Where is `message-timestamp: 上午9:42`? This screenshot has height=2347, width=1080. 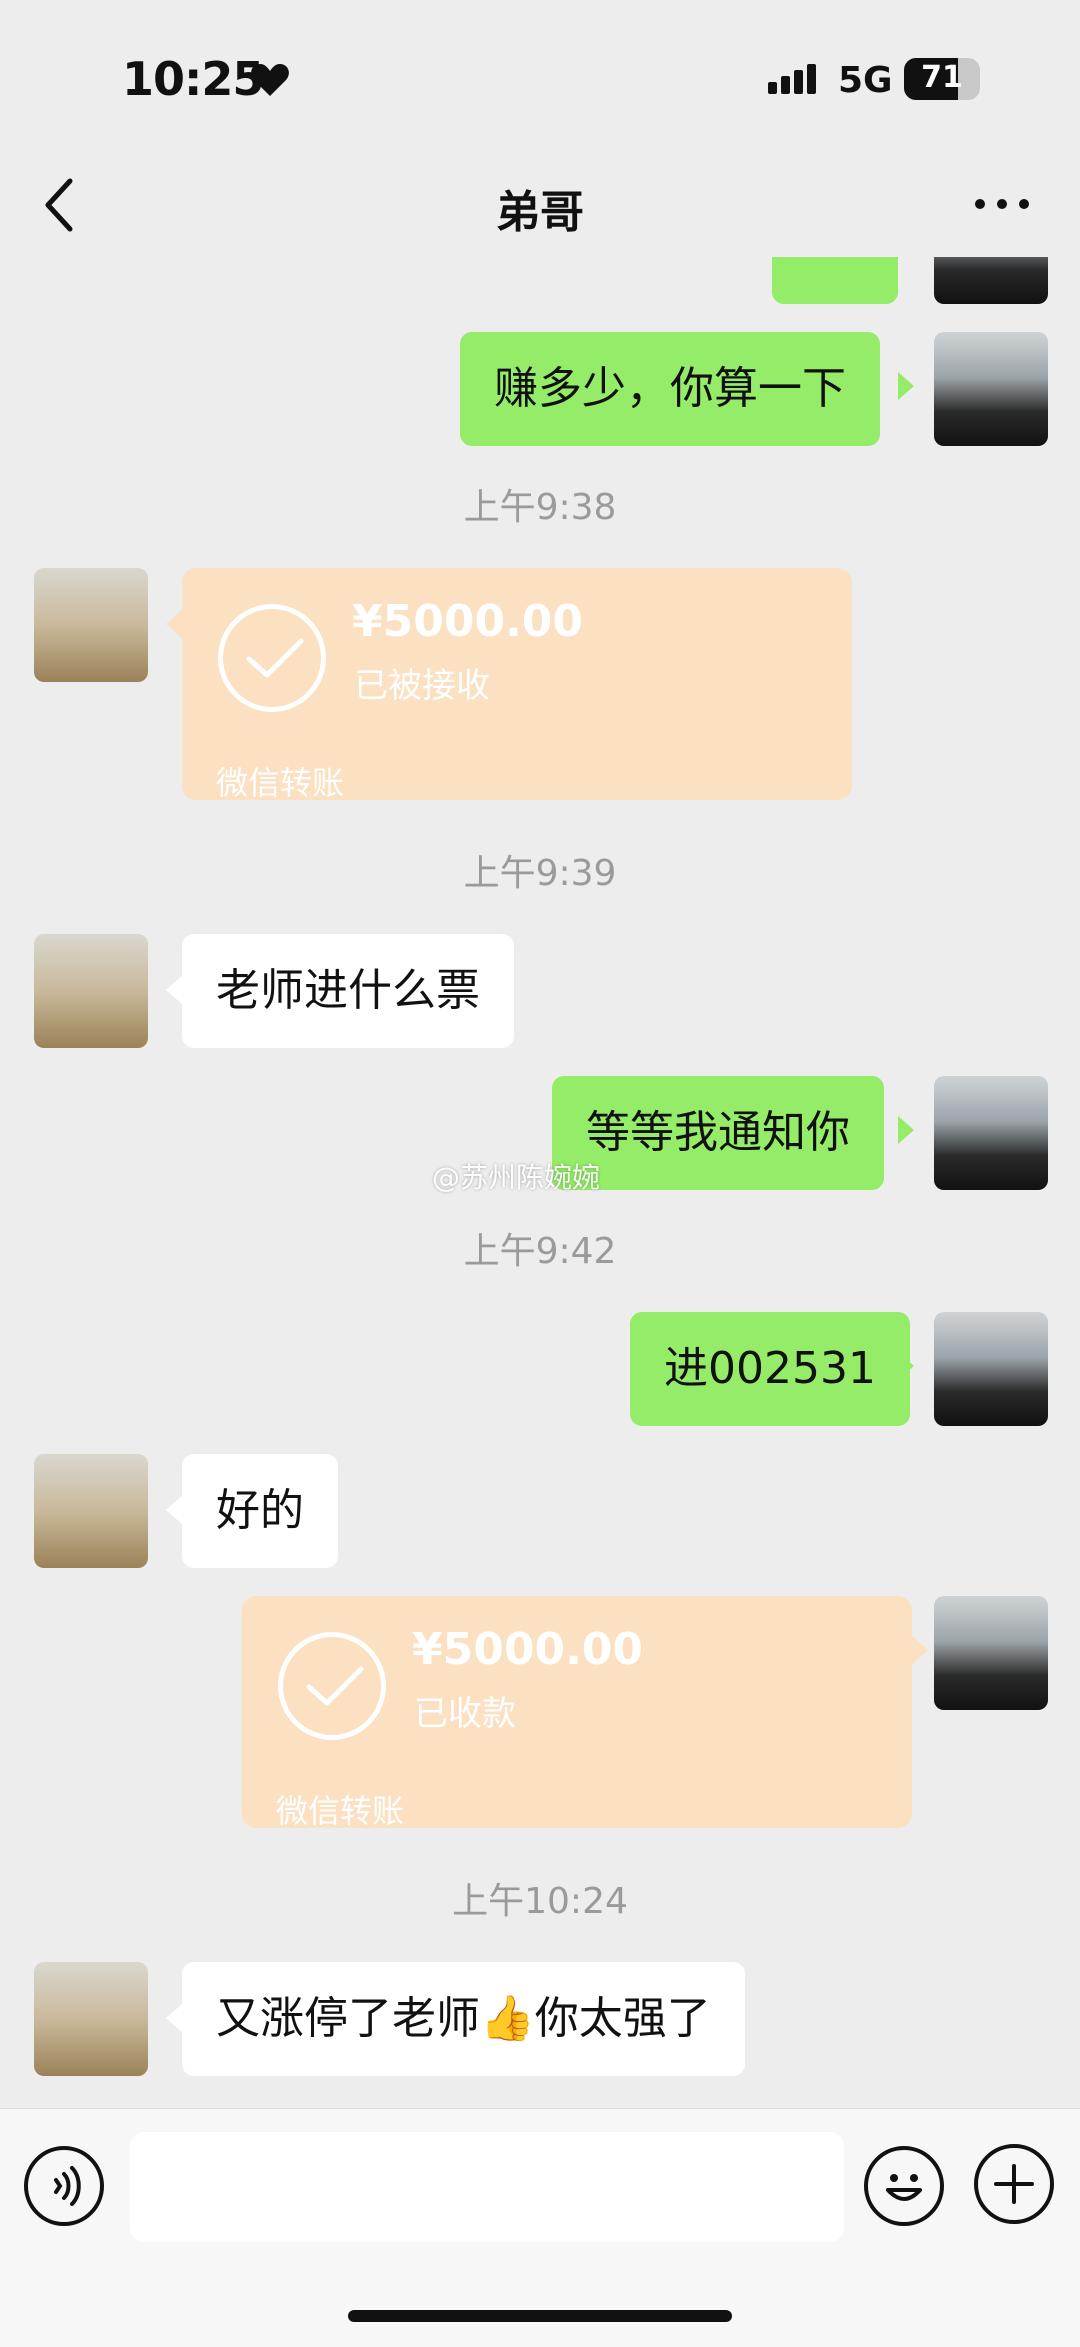 message-timestamp: 上午9:42 is located at coordinates (540, 1251).